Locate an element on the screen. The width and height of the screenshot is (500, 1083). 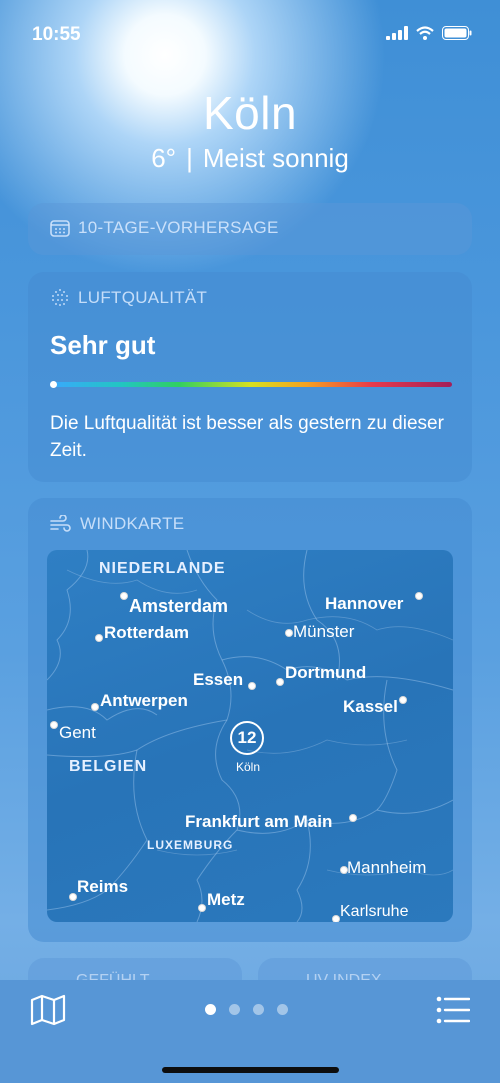
map-label-metz: Metz is located at coordinates (226, 899).